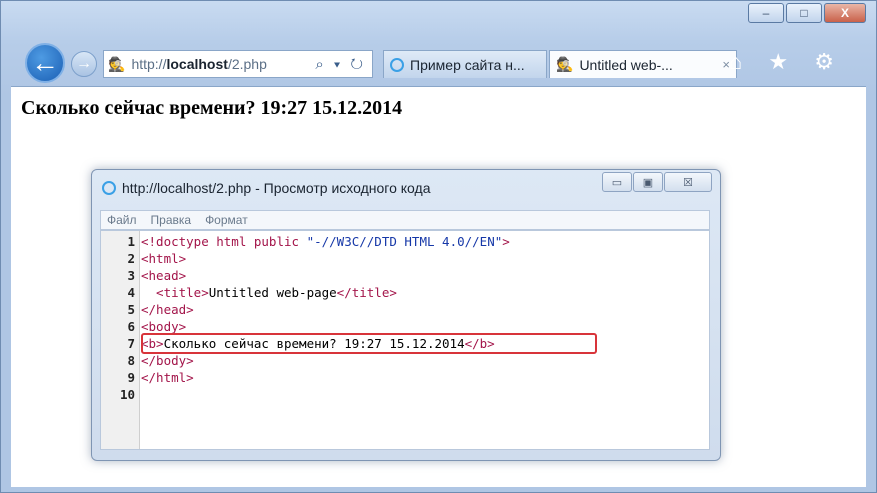  I want to click on dialog-close-button: ☒, so click(688, 182).